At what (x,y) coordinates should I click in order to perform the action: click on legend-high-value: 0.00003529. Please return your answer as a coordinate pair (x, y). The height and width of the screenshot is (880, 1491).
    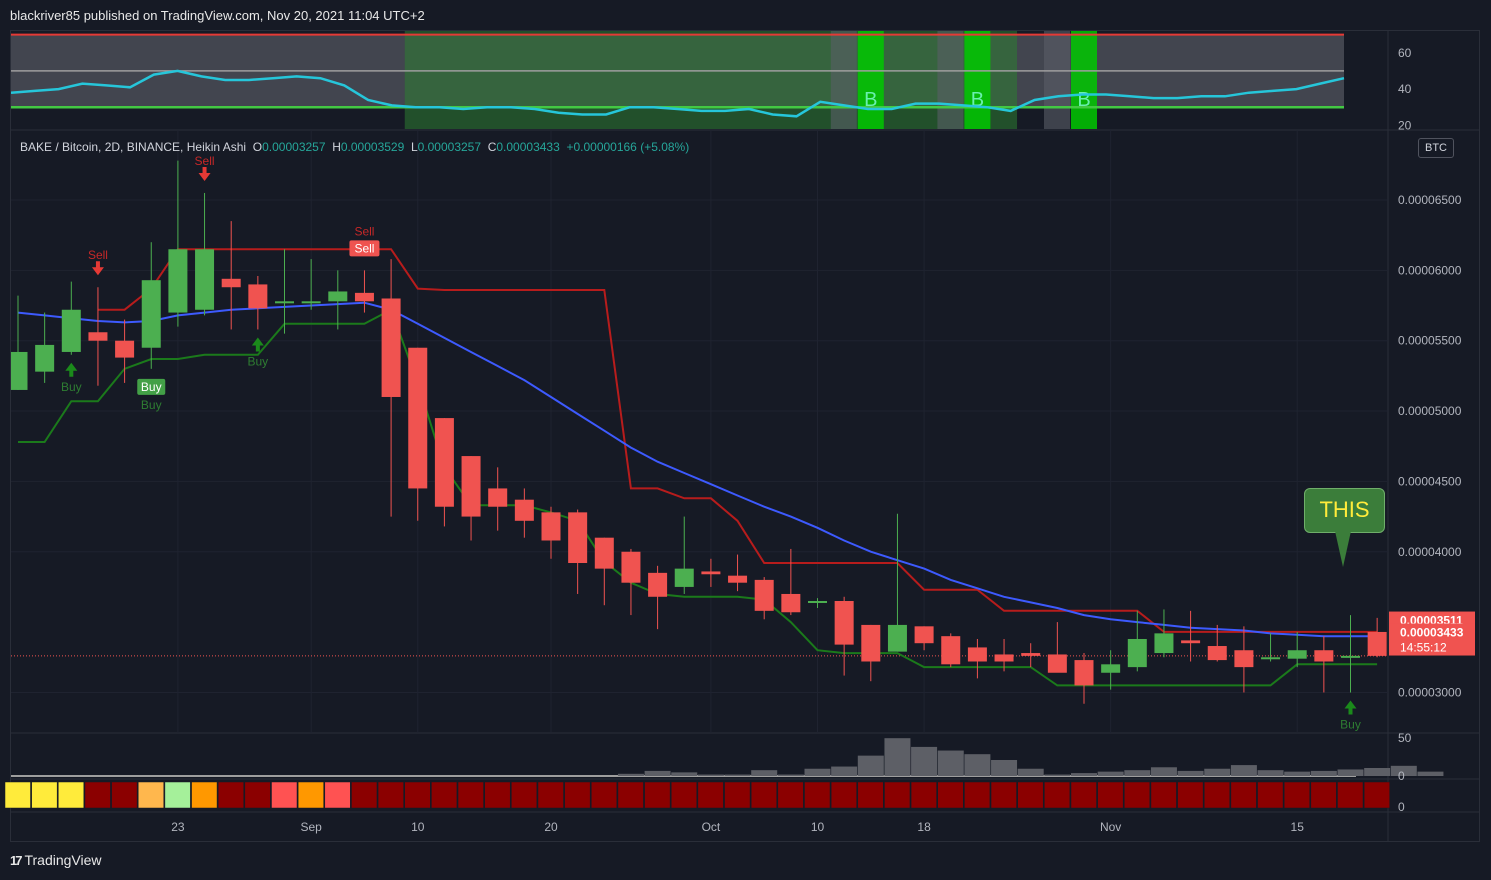
    Looking at the image, I should click on (372, 147).